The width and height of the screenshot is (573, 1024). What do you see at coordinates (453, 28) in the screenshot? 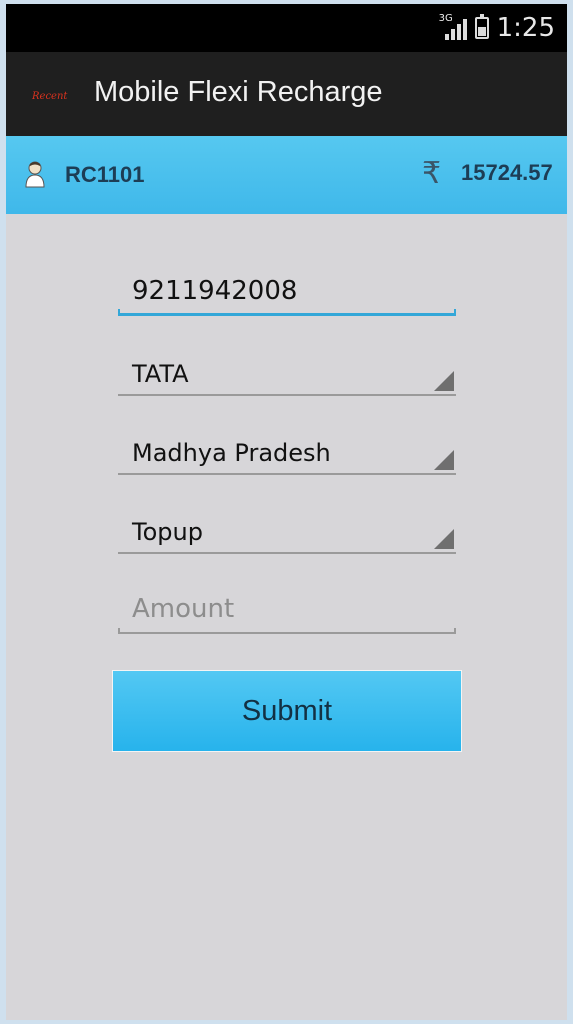
I see `signal-strength-icon: 3G` at bounding box center [453, 28].